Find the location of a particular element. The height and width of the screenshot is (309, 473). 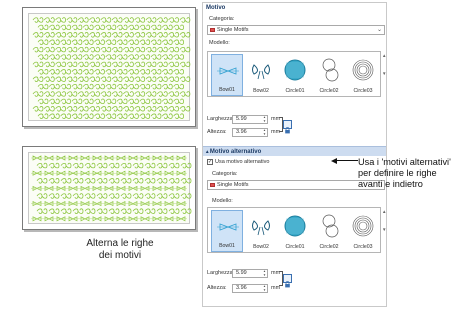

width-value: 5.99 is located at coordinates (241, 119).